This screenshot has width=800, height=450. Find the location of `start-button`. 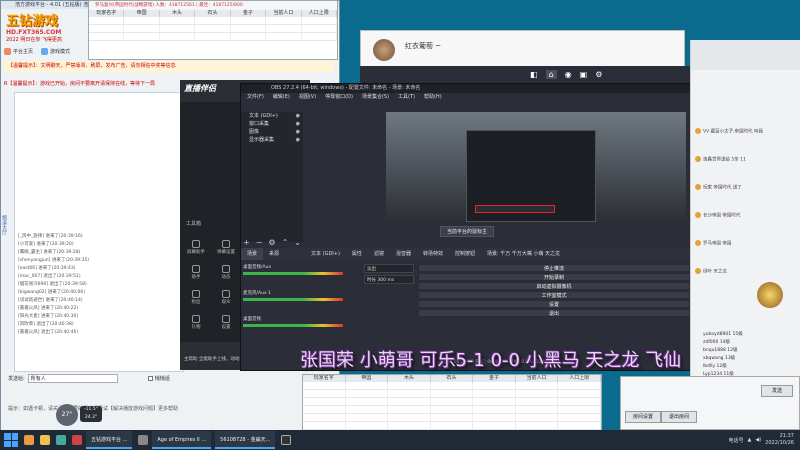

start-button is located at coordinates (11, 440).